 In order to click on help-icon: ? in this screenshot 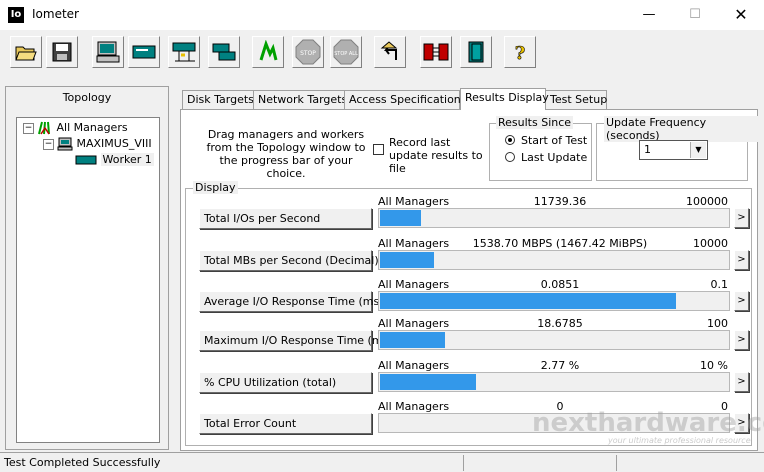, I will do `click(519, 53)`.